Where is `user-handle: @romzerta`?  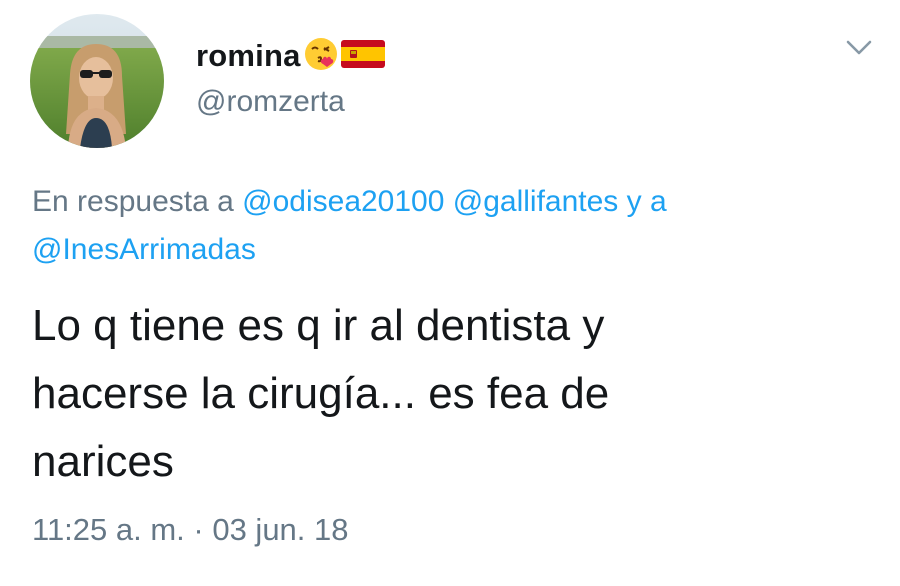 user-handle: @romzerta is located at coordinates (270, 102).